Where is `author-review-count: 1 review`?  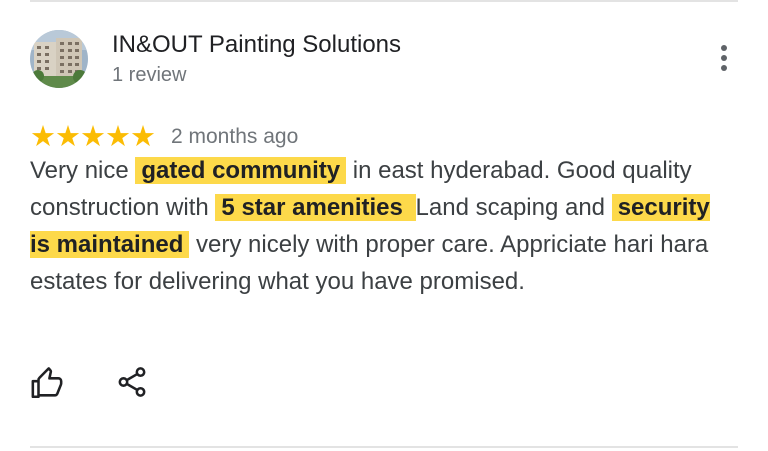 author-review-count: 1 review is located at coordinates (149, 75).